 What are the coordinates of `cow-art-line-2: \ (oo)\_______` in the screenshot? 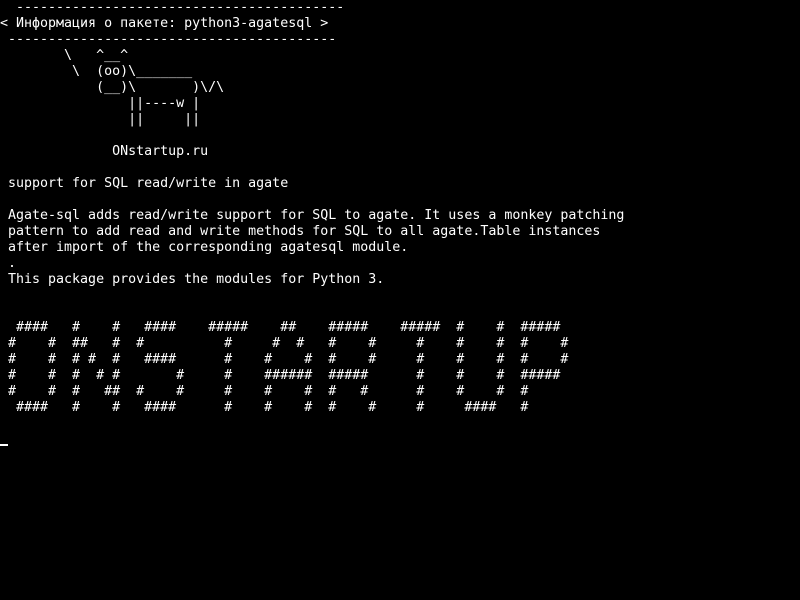 It's located at (96, 71).